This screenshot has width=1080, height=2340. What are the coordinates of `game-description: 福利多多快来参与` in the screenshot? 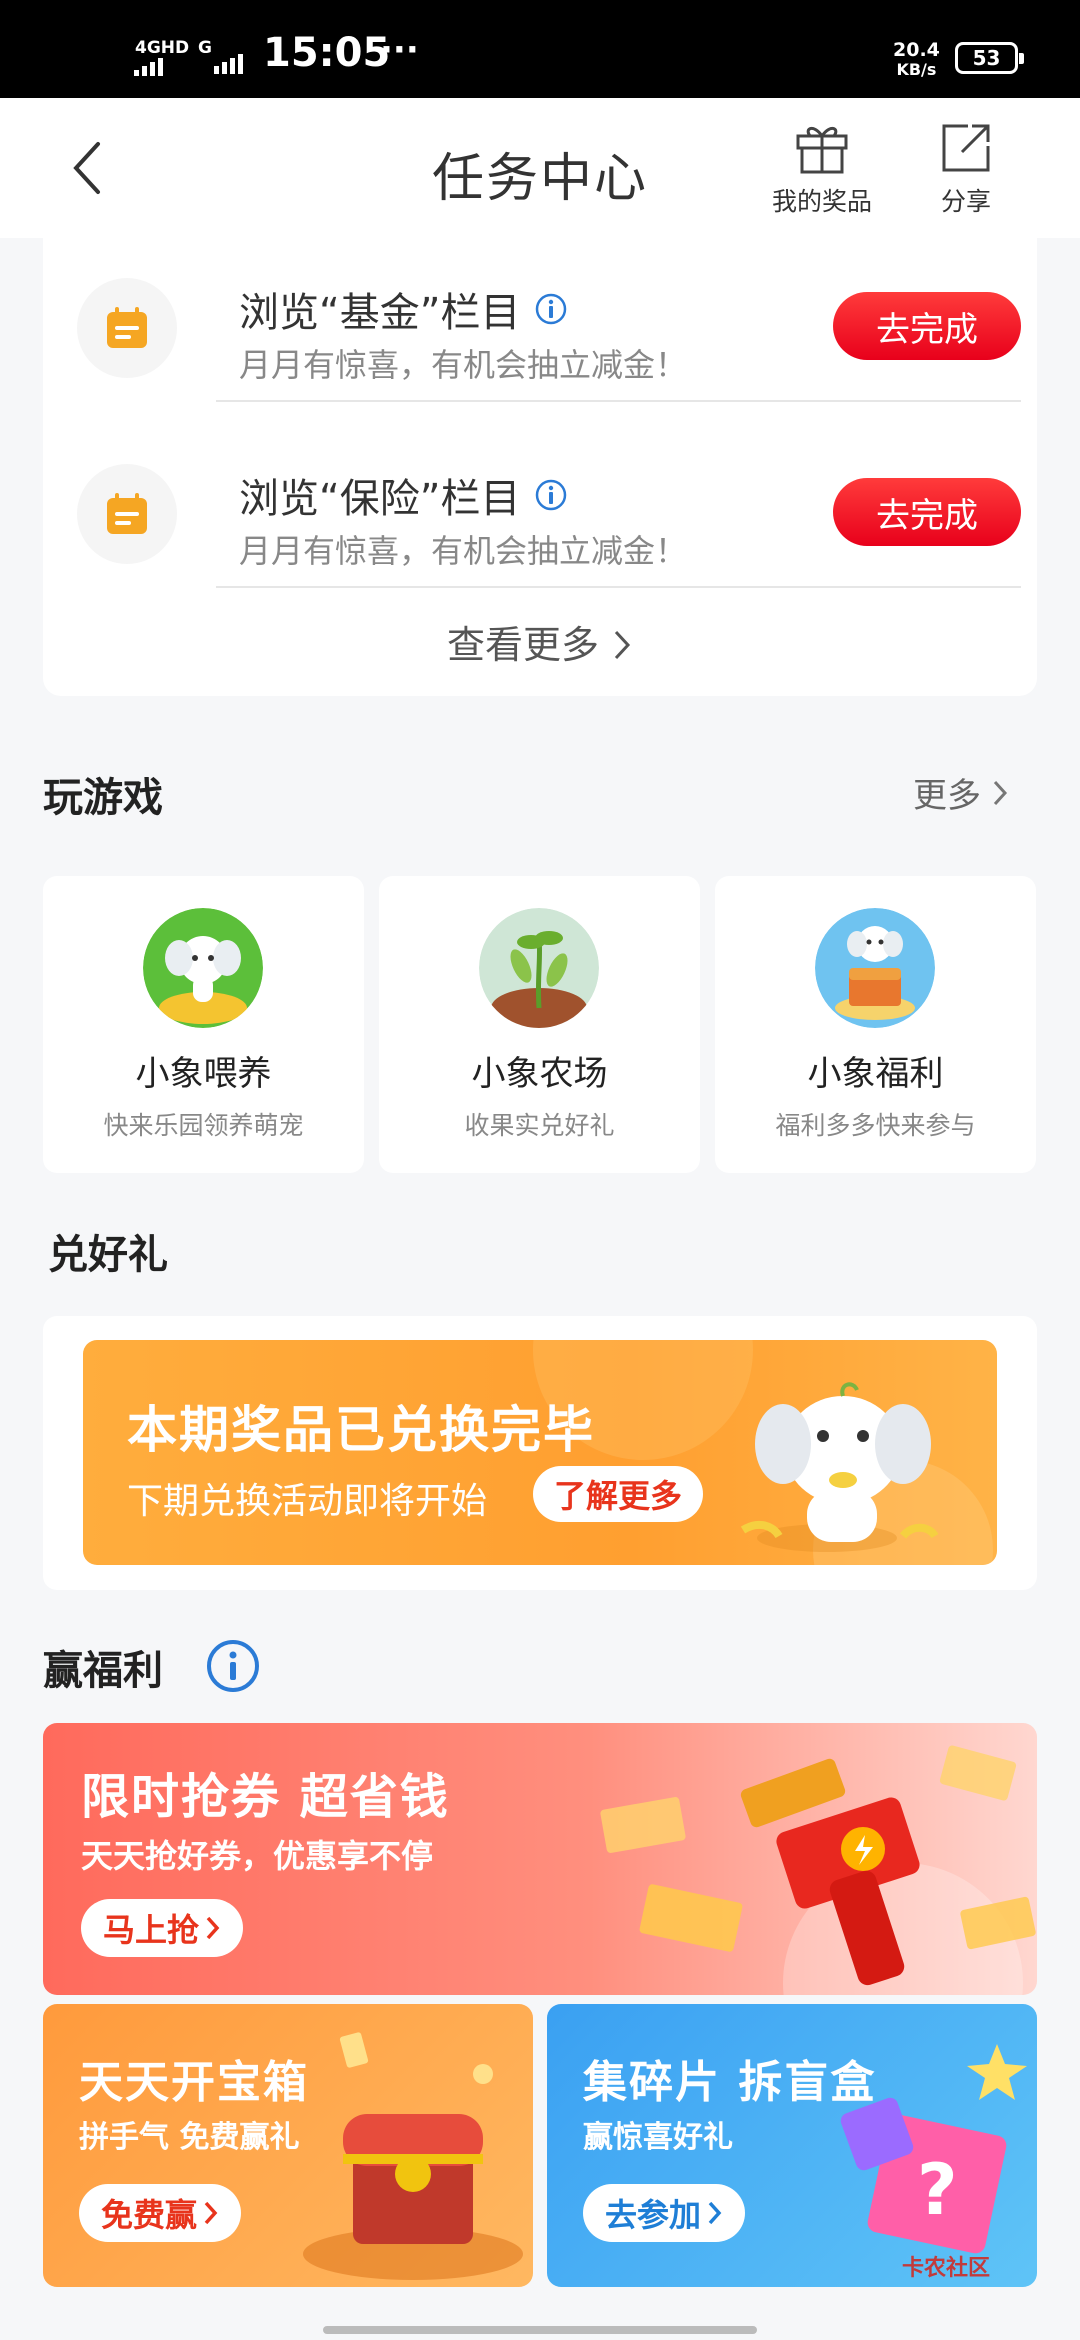 It's located at (875, 1125).